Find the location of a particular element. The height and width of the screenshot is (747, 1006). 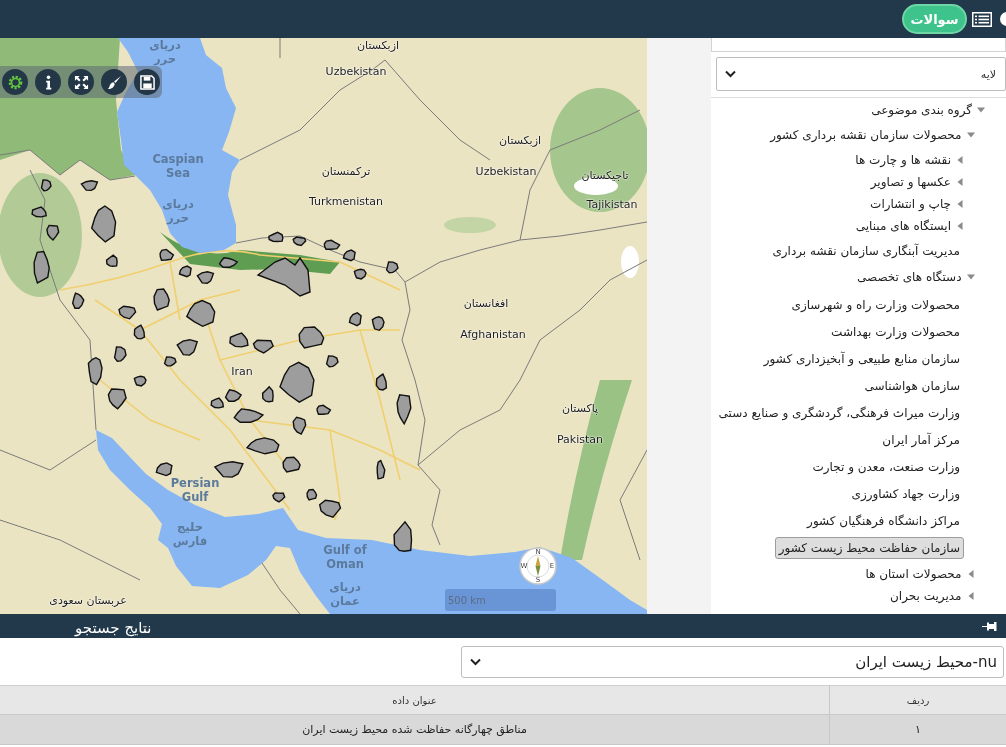

sea-label: عمان is located at coordinates (345, 601).